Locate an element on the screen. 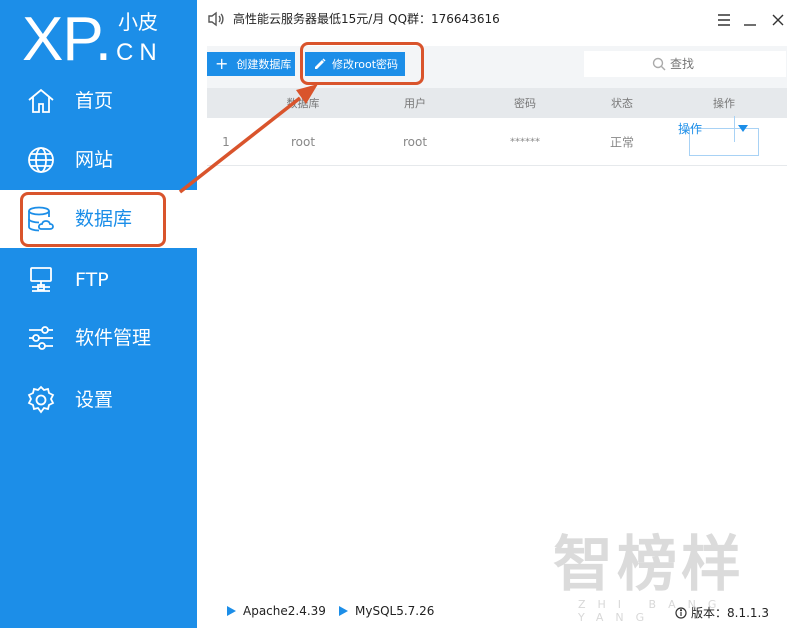 The image size is (796, 628). annotation-highlight-database is located at coordinates (93, 219).